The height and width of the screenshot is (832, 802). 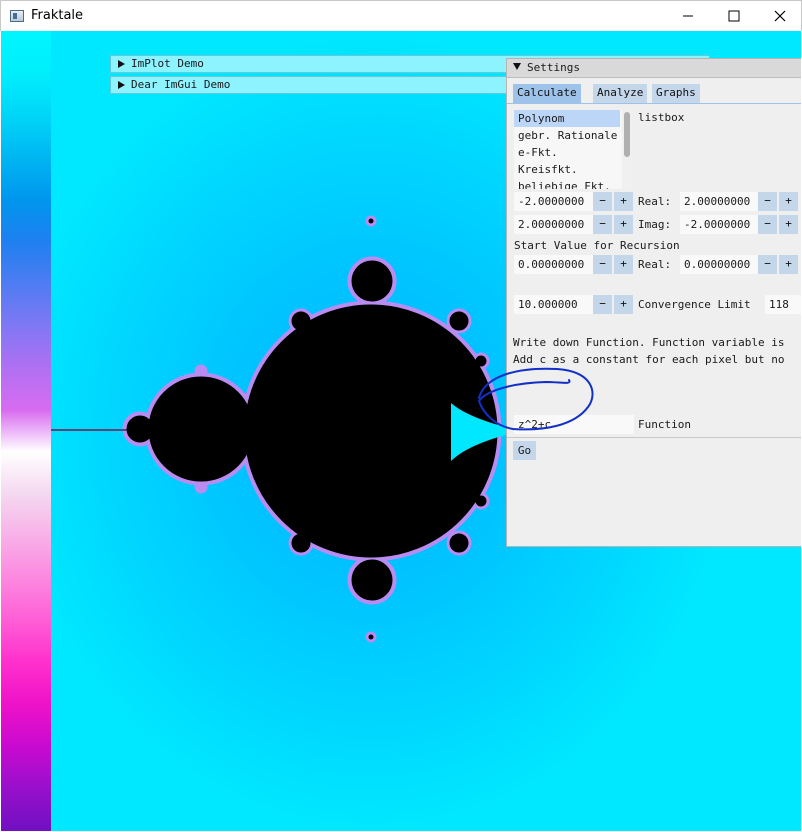 What do you see at coordinates (783, 304) in the screenshot?
I see `convergence-limit-input: 118` at bounding box center [783, 304].